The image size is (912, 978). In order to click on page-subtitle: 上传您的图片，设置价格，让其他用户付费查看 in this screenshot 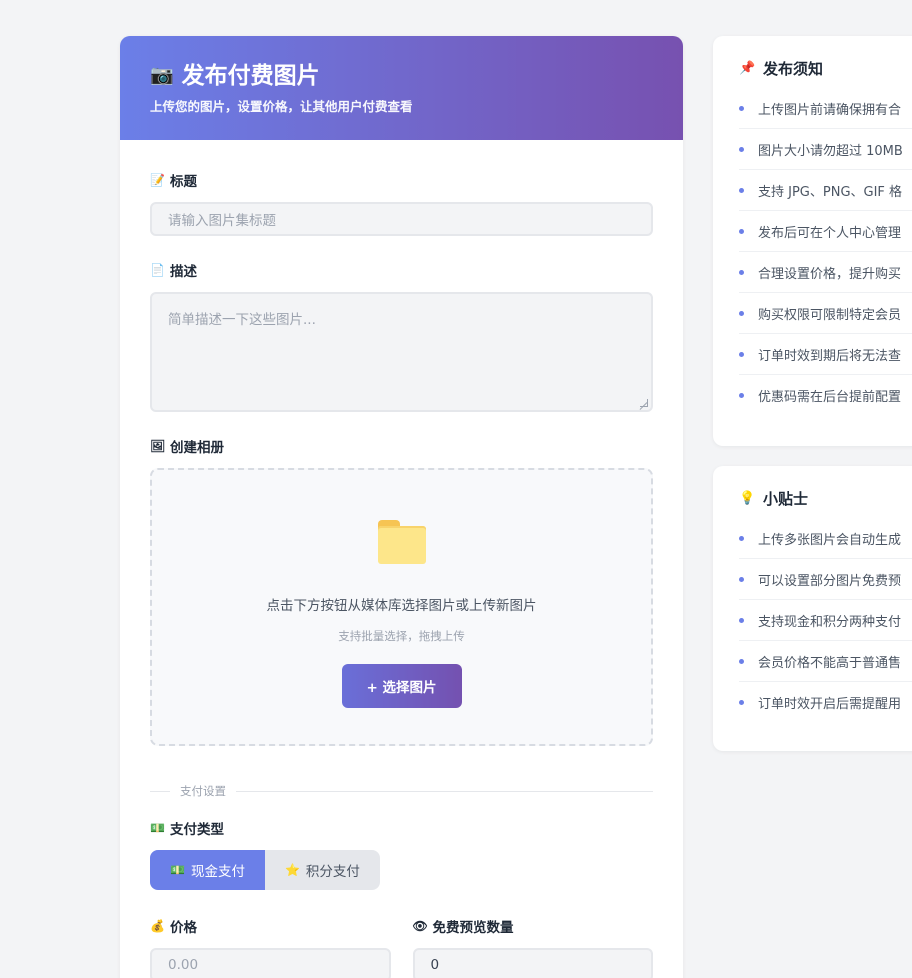, I will do `click(281, 106)`.